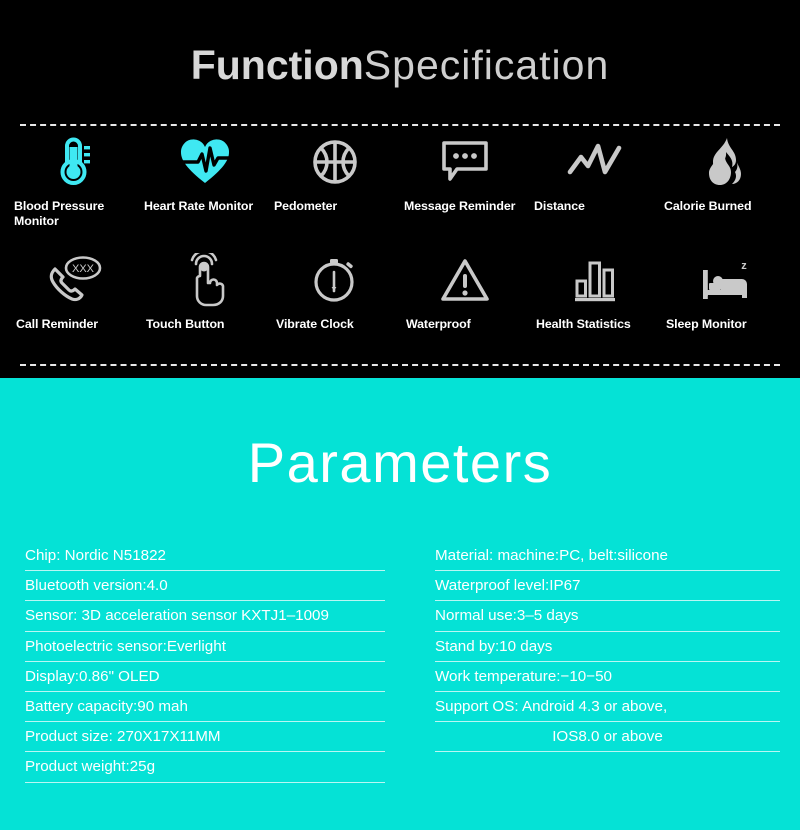 The width and height of the screenshot is (800, 830). I want to click on feature-label: Distance, so click(559, 206).